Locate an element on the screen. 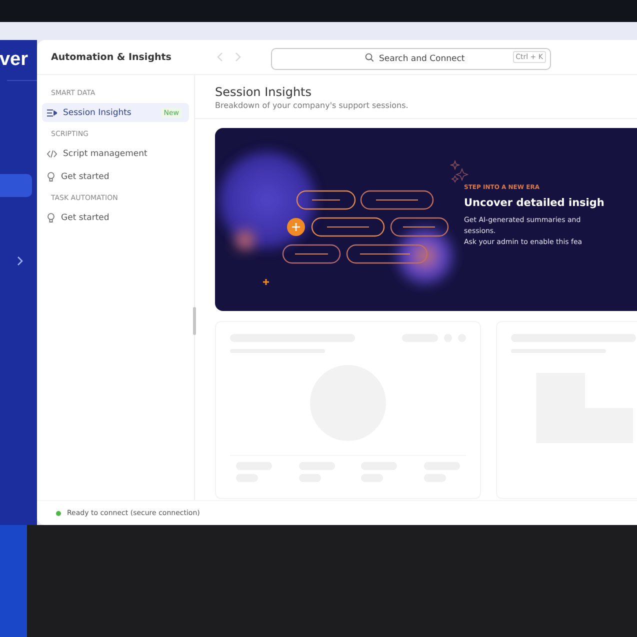  window-title: Automation & Insights is located at coordinates (111, 57).